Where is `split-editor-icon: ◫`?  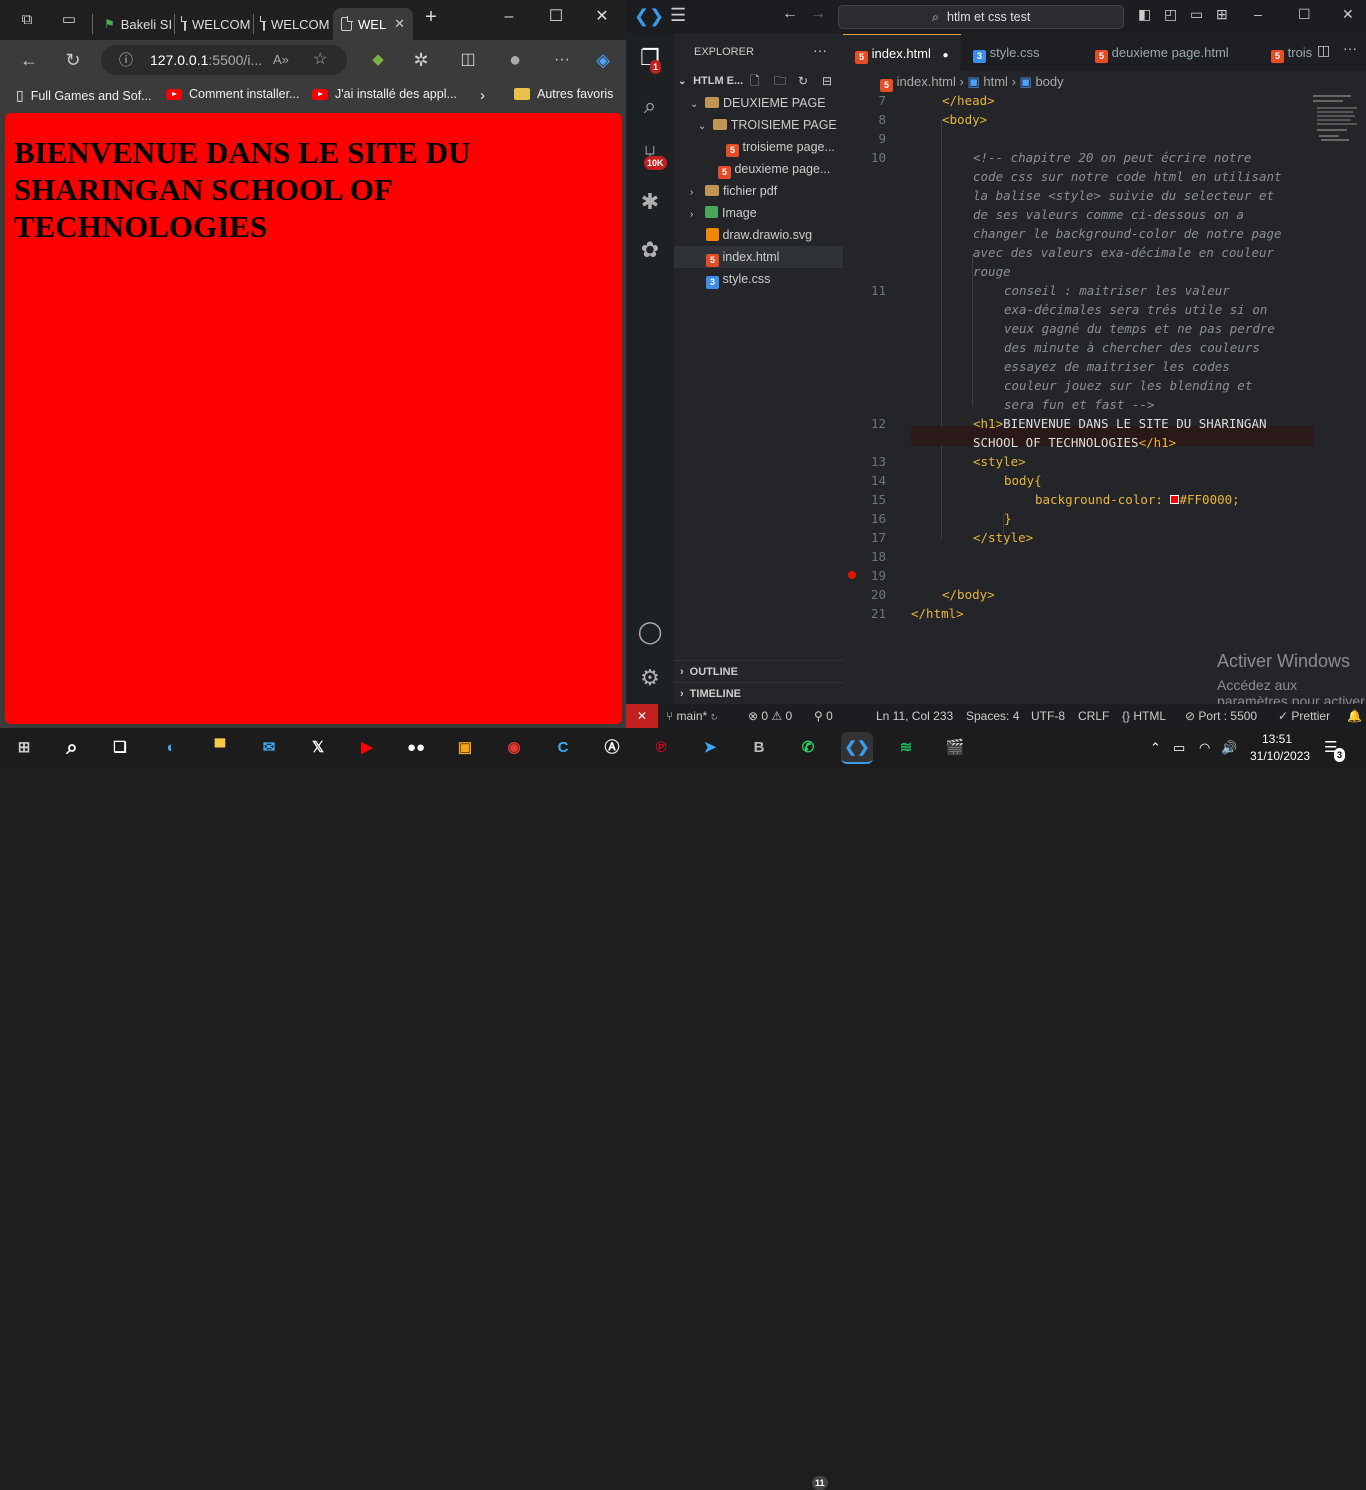 split-editor-icon: ◫ is located at coordinates (1323, 50).